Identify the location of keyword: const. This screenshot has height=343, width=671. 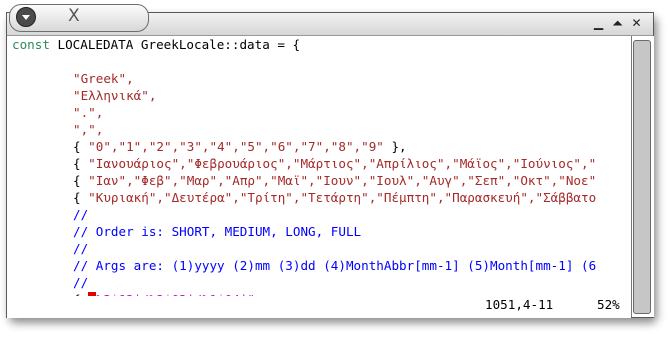
(31, 44).